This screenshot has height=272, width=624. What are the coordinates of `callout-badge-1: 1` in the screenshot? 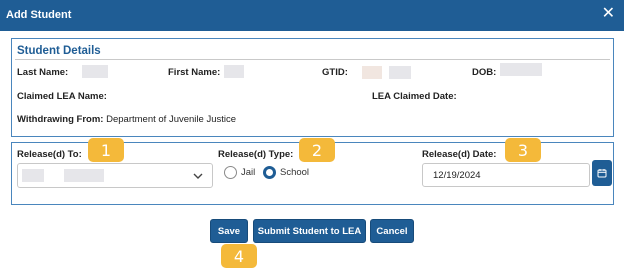 It's located at (106, 150).